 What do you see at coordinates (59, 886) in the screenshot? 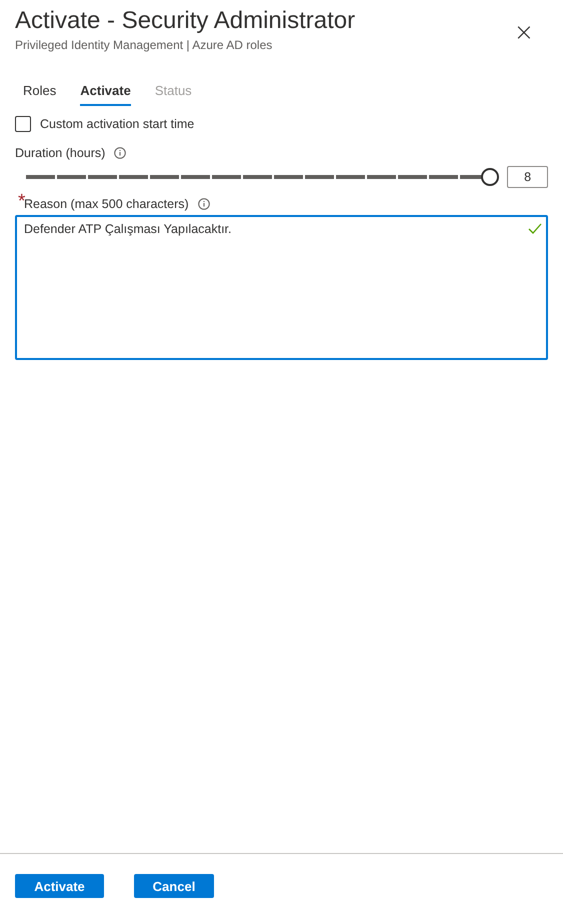
I see `activate-button: Activate` at bounding box center [59, 886].